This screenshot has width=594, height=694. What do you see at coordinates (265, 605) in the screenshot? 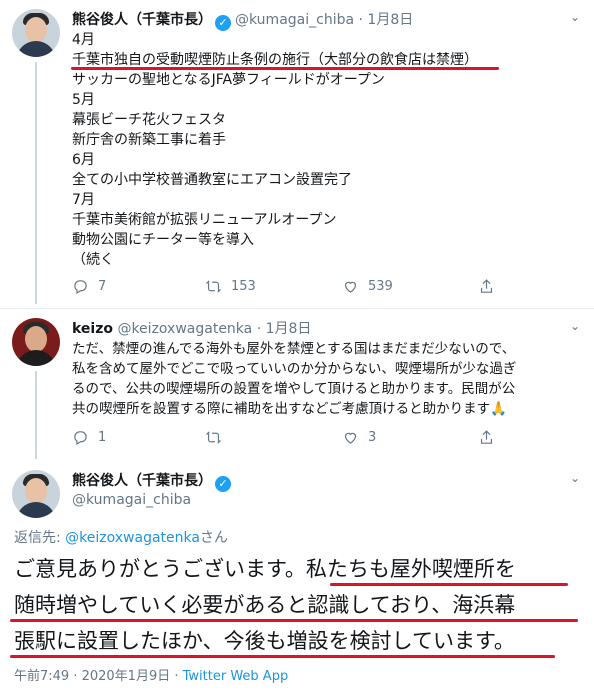
I see `tweet-text-line-2: 随時増やしていく必要があると認識しており、海浜幕` at bounding box center [265, 605].